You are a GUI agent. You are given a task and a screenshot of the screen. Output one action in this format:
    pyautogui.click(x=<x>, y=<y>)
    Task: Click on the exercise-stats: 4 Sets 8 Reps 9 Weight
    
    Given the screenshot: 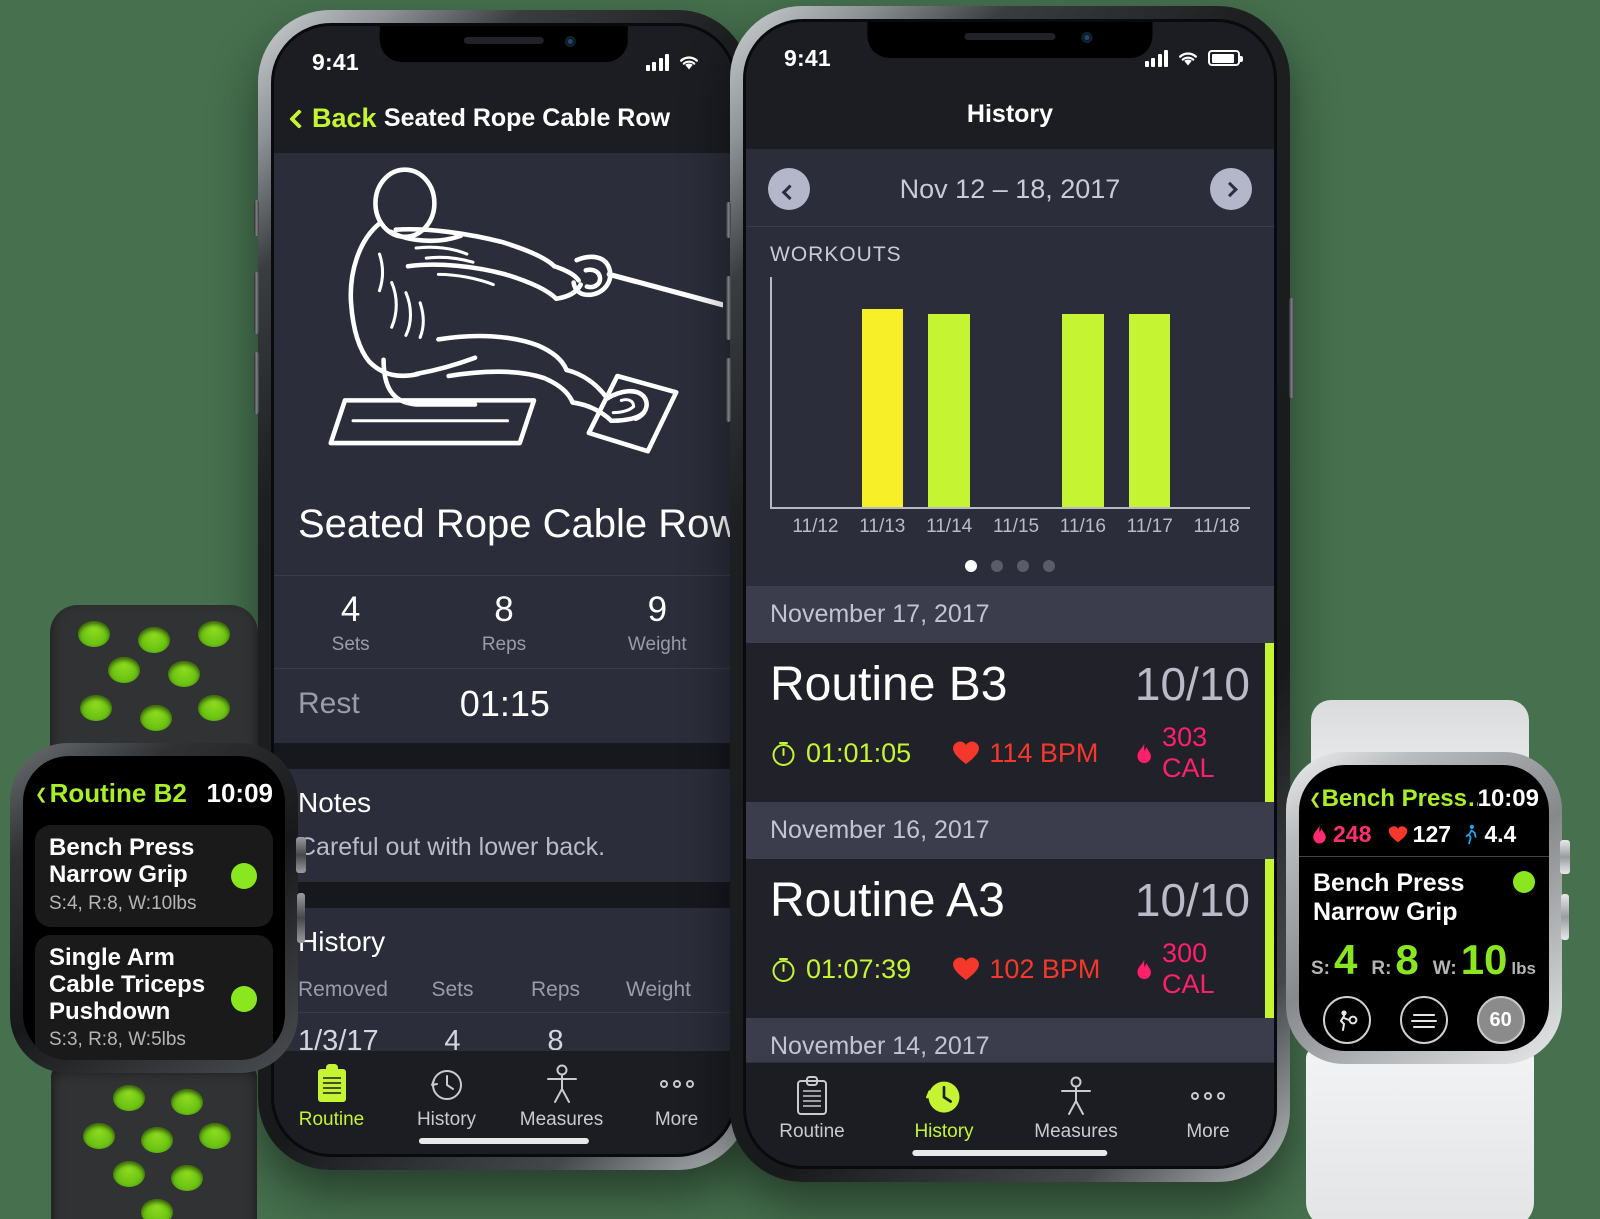 What is the action you would take?
    pyautogui.click(x=504, y=621)
    